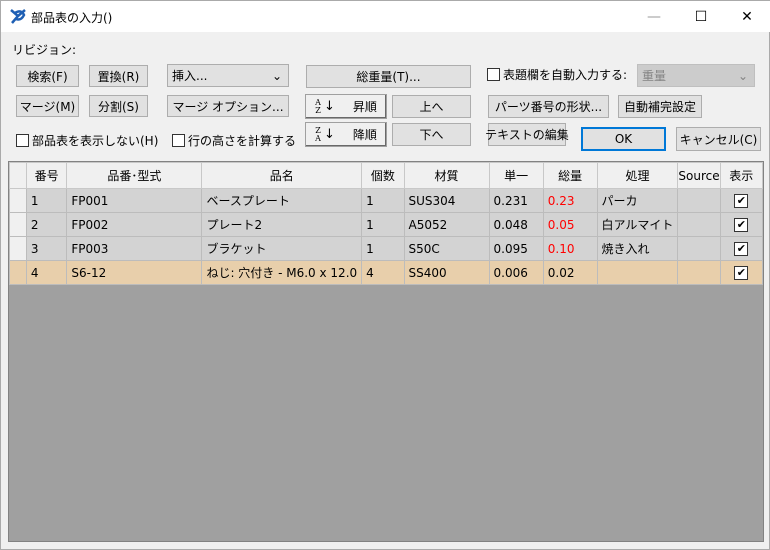  What do you see at coordinates (282, 248) in the screenshot?
I see `table-cell: ブラケット` at bounding box center [282, 248].